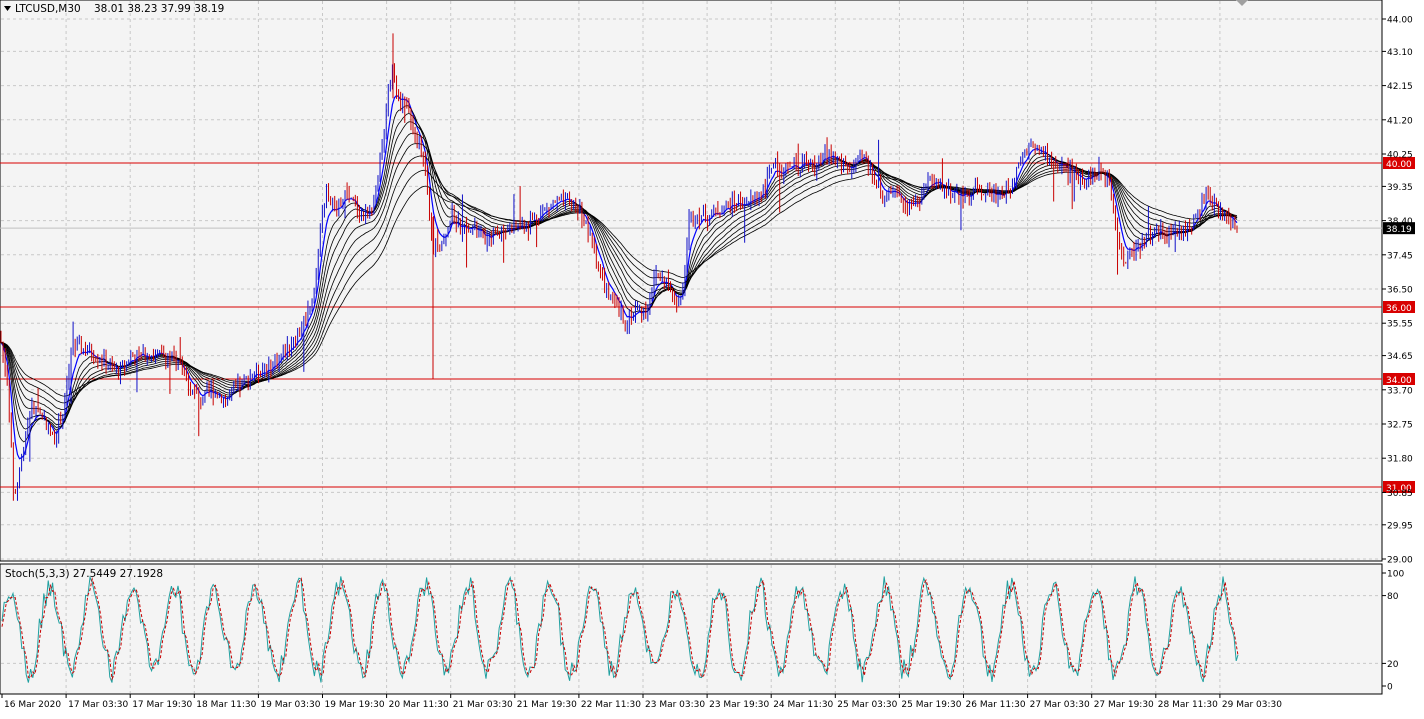 This screenshot has width=1424, height=719. I want to click on y-tick-label: 30.85, so click(1400, 494).